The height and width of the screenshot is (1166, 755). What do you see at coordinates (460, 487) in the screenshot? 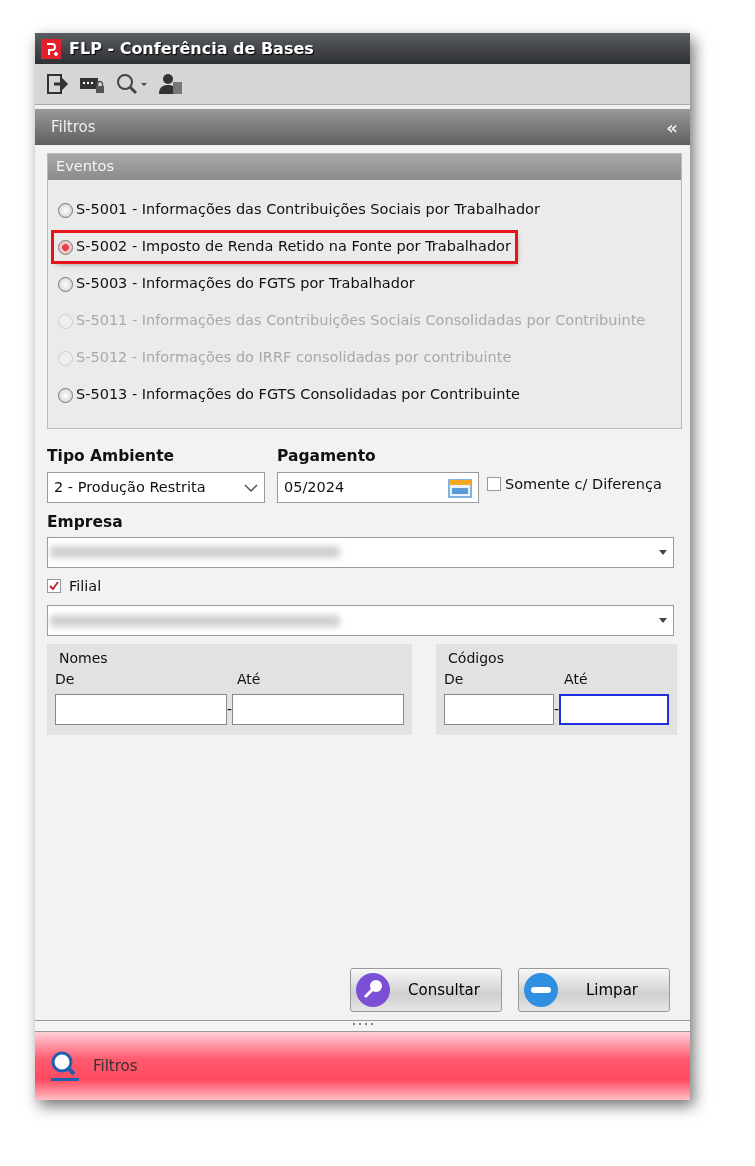
I see `calendar-icon` at bounding box center [460, 487].